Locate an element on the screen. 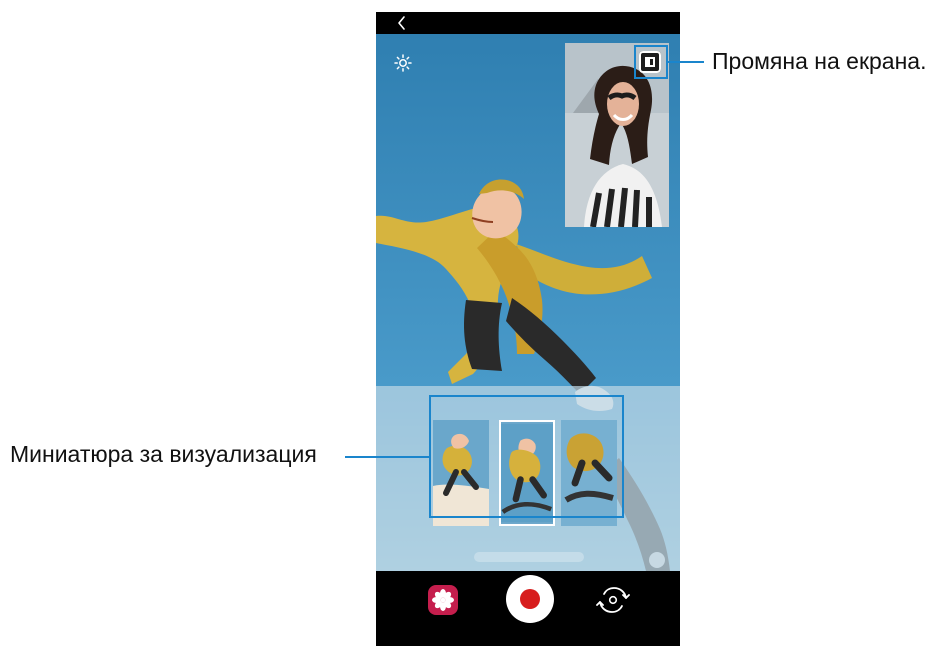 The image size is (948, 646). screen-switch-label: Промяна на екрана. is located at coordinates (819, 61).